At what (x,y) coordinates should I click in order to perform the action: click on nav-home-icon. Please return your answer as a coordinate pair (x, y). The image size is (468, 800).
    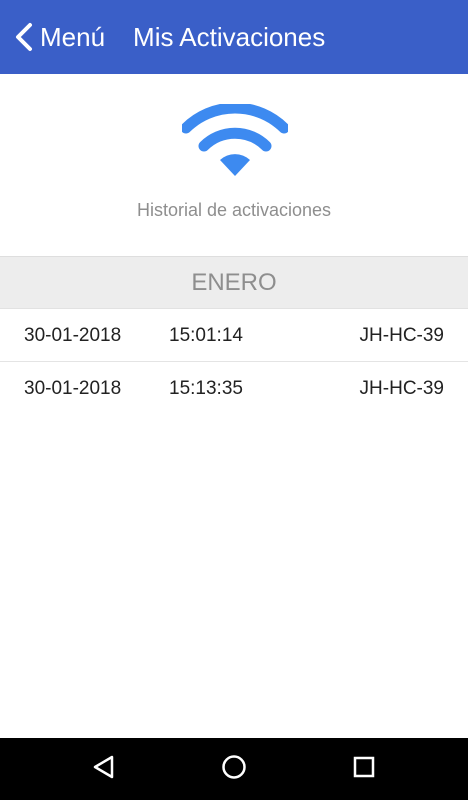
    Looking at the image, I should click on (234, 769).